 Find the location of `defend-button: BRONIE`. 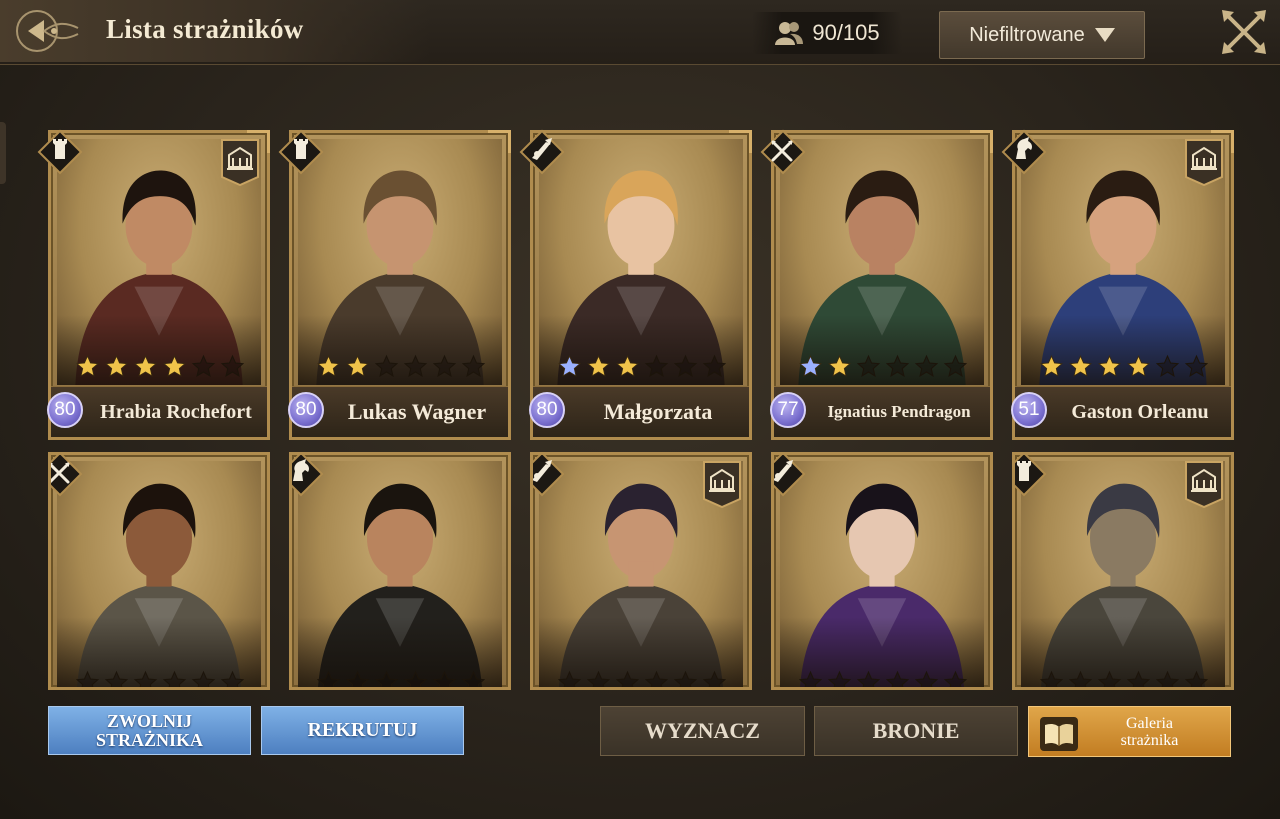

defend-button: BRONIE is located at coordinates (916, 731).